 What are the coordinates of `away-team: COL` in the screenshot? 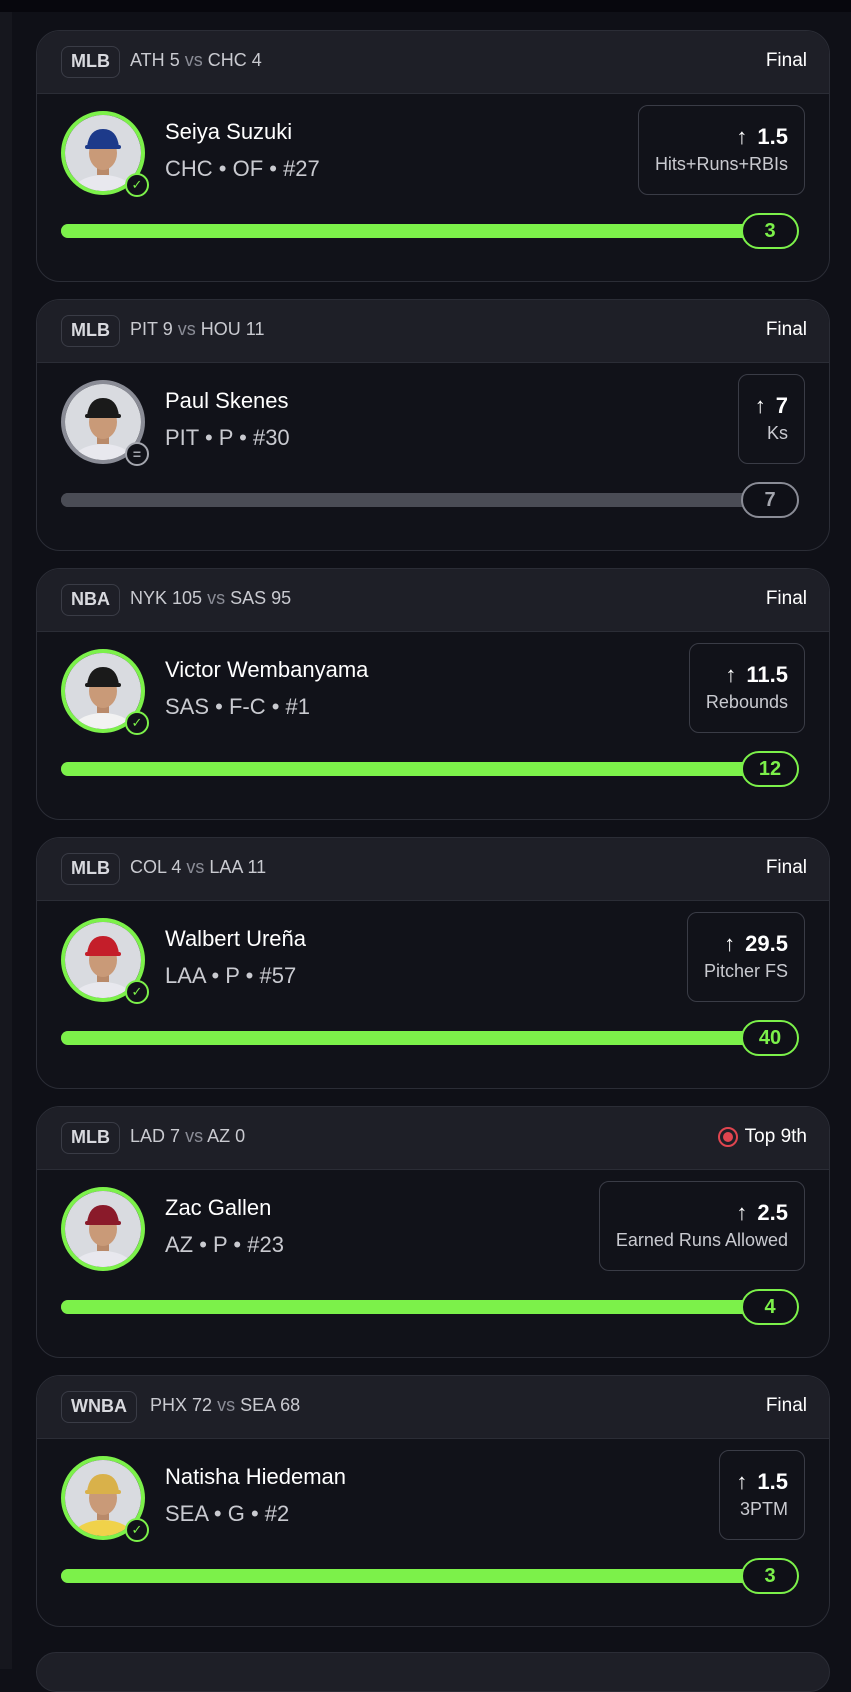 It's located at (148, 867).